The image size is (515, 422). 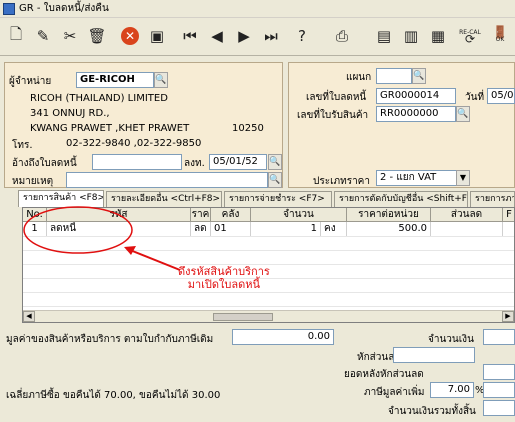 I want to click on total-label: จำนวนเงินรวมทั้งสิ้น, so click(x=432, y=411).